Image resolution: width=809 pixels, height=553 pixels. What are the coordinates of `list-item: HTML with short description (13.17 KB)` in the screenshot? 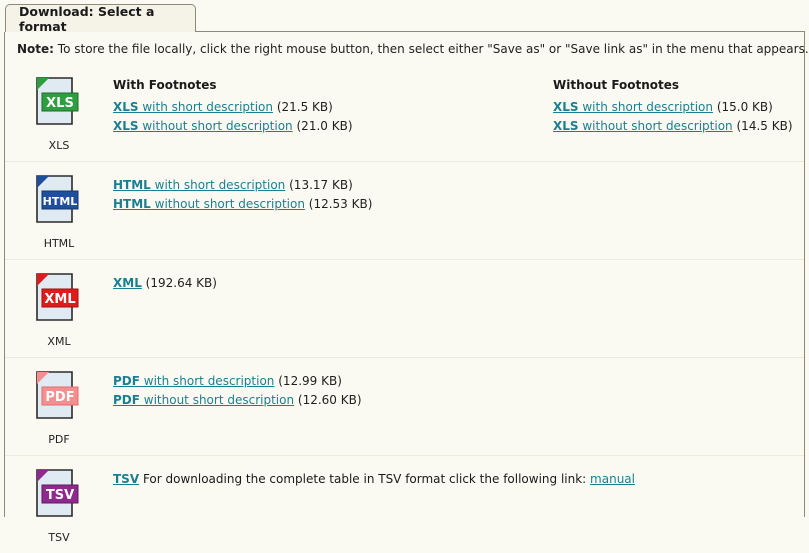 It's located at (333, 185).